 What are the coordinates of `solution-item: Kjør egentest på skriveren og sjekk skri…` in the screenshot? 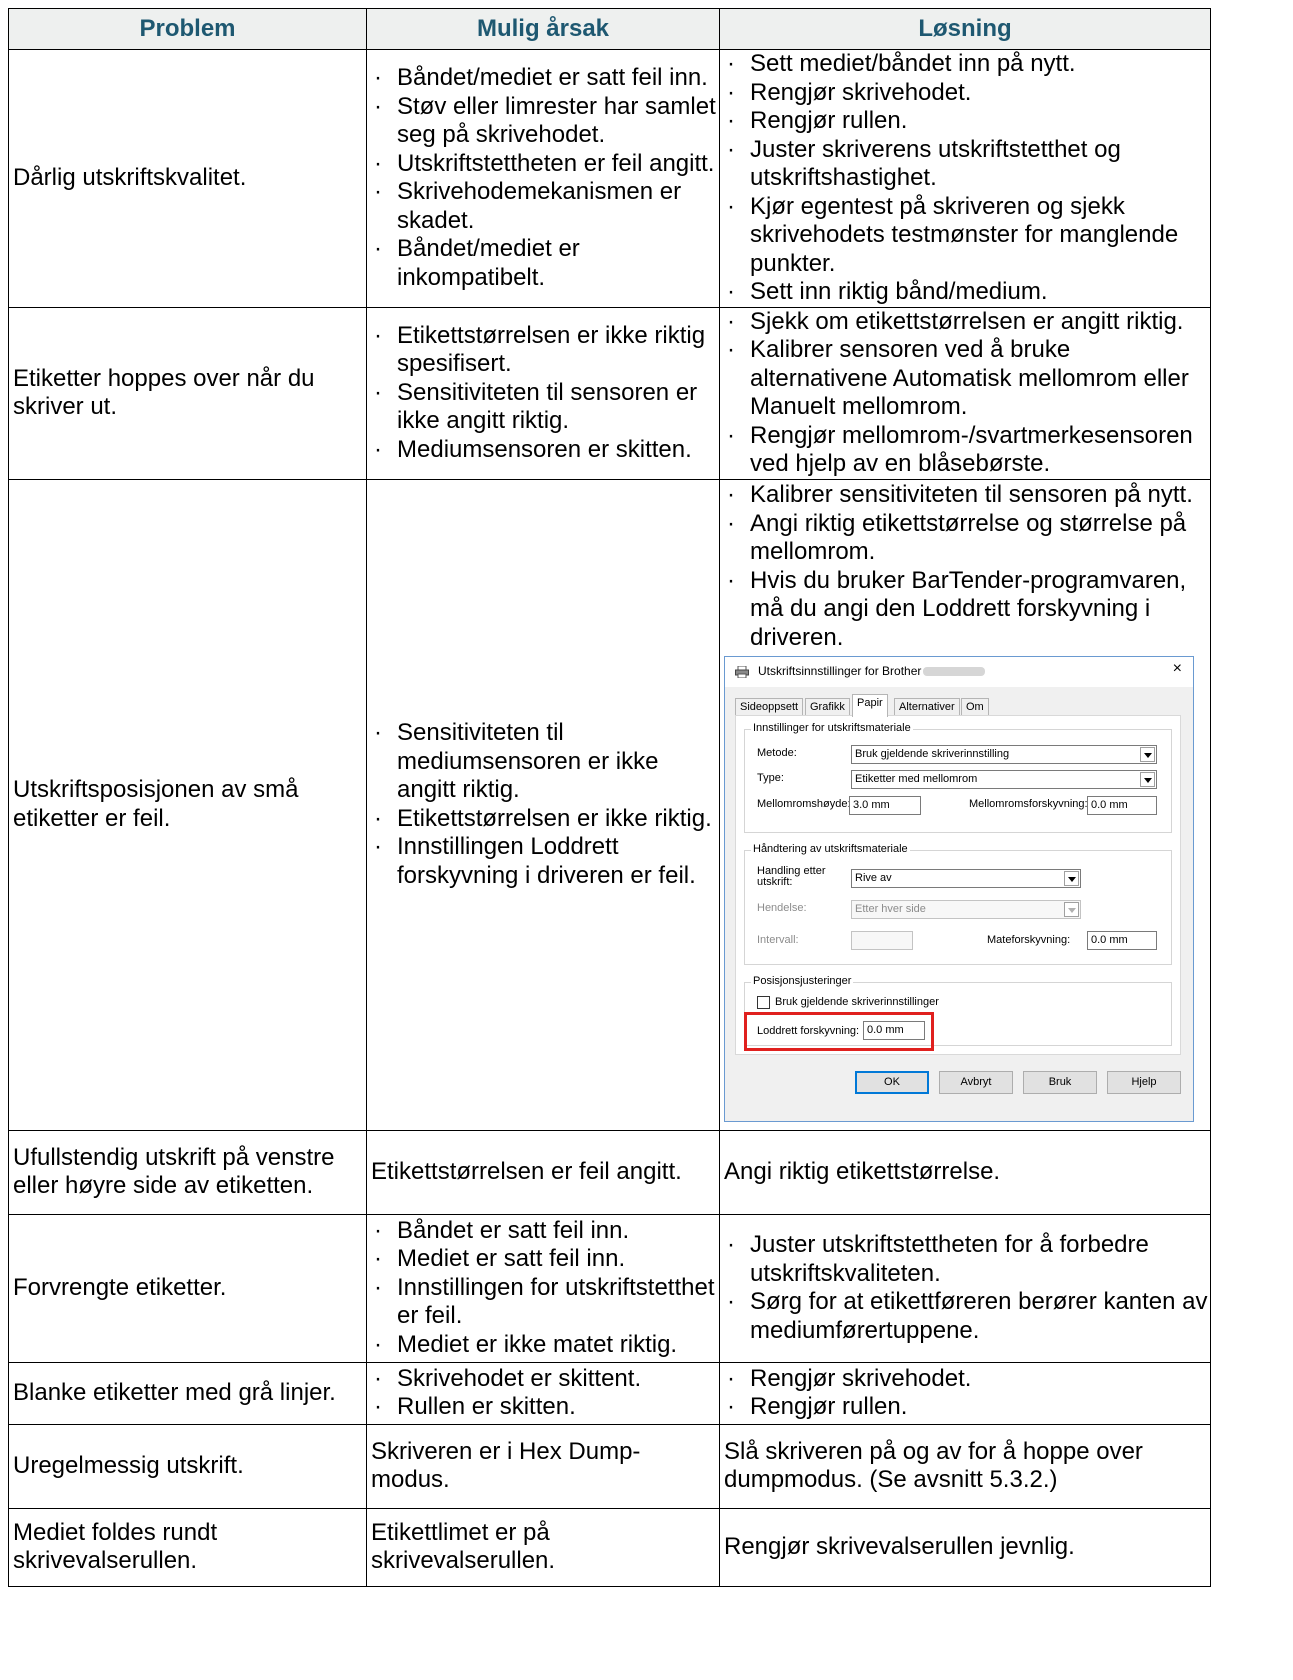 It's located at (967, 236).